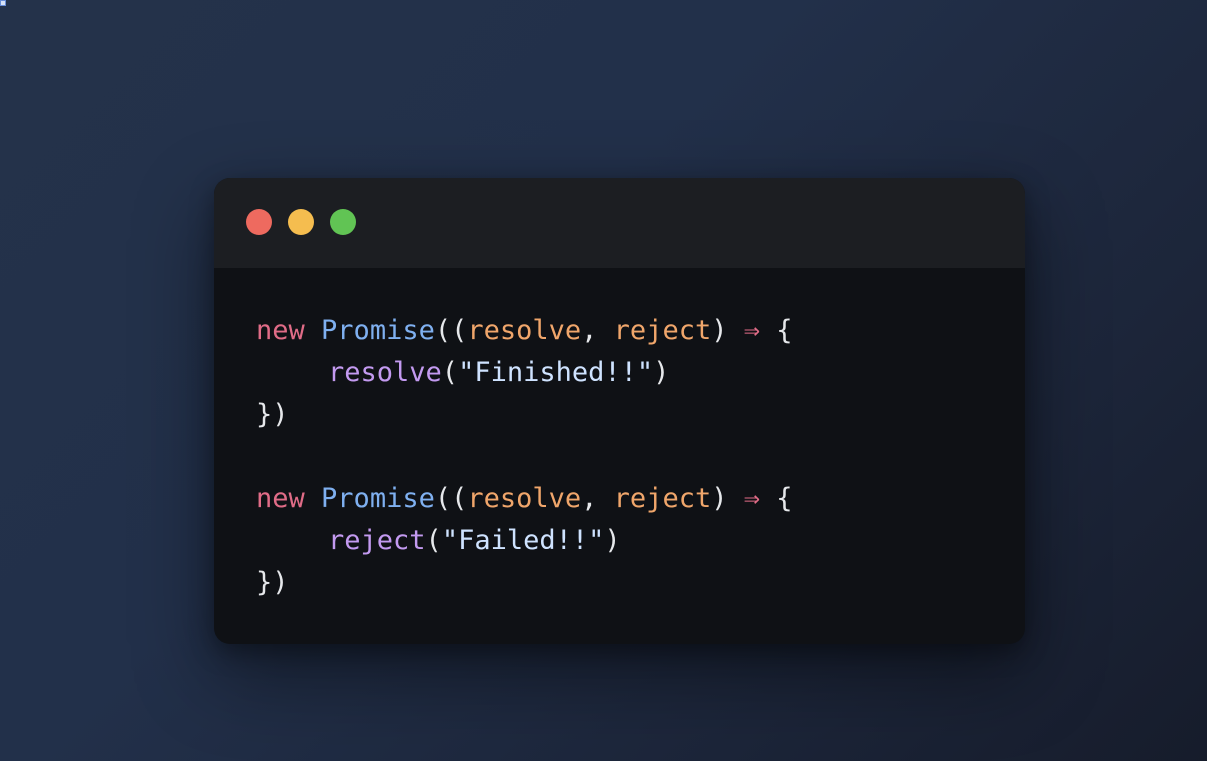  Describe the element at coordinates (524, 583) in the screenshot. I see `code-line-7: })` at that location.